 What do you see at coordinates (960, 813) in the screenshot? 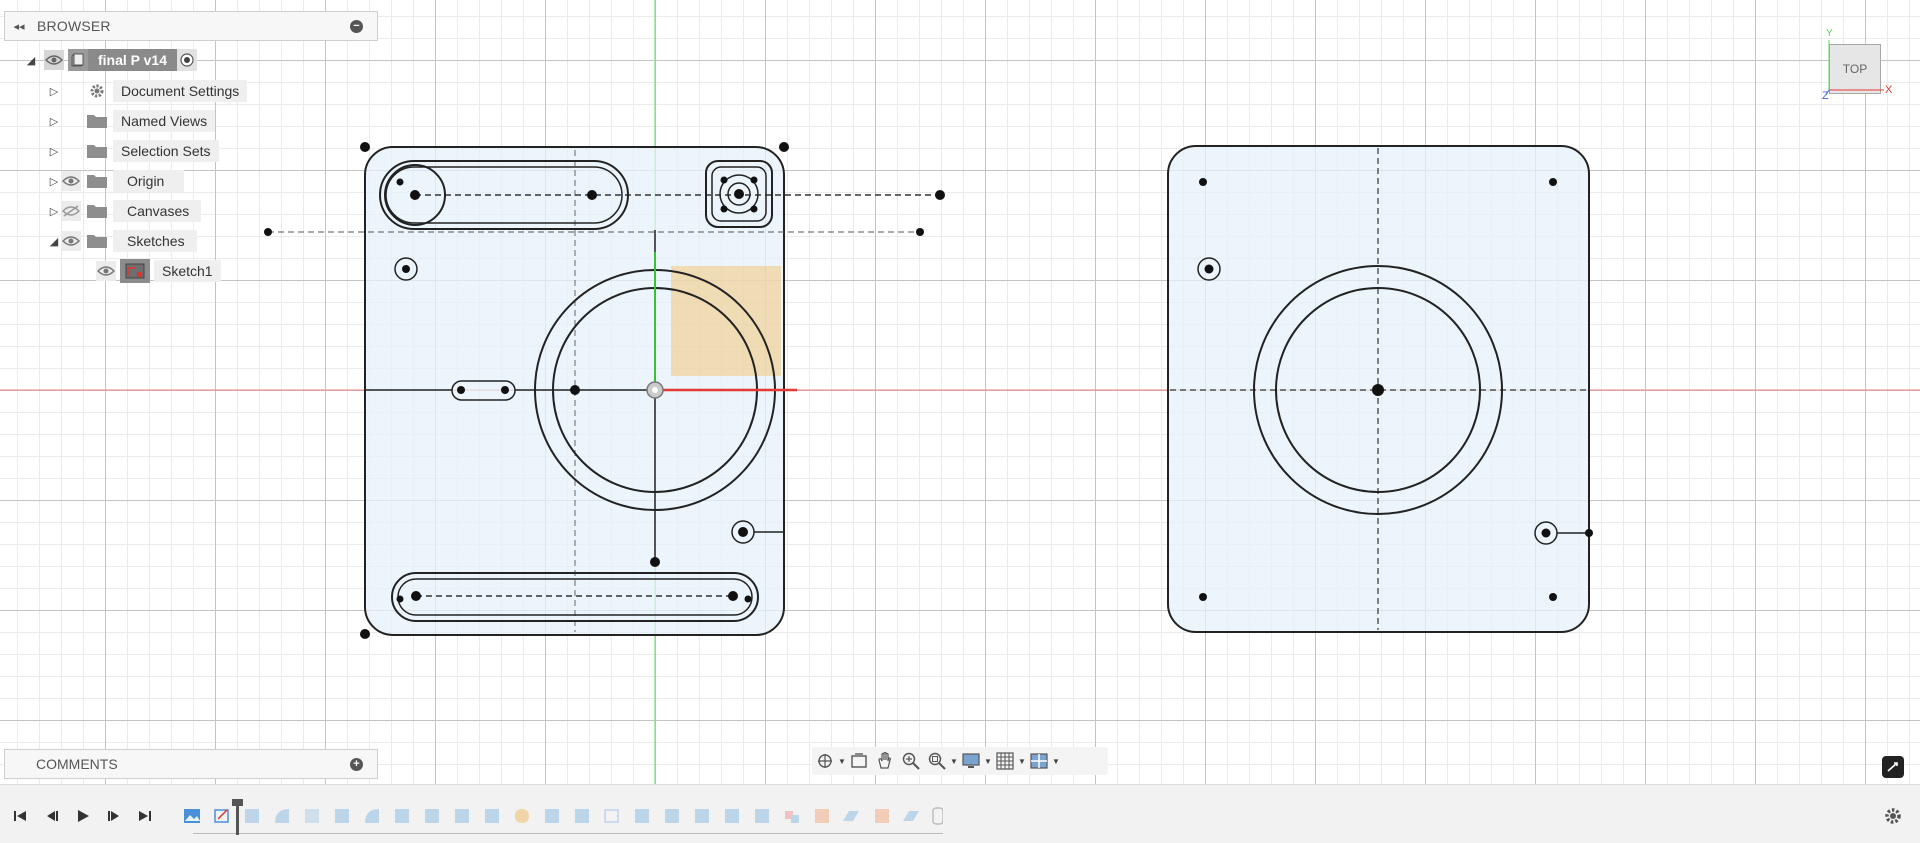
I see `timeline-bar` at bounding box center [960, 813].